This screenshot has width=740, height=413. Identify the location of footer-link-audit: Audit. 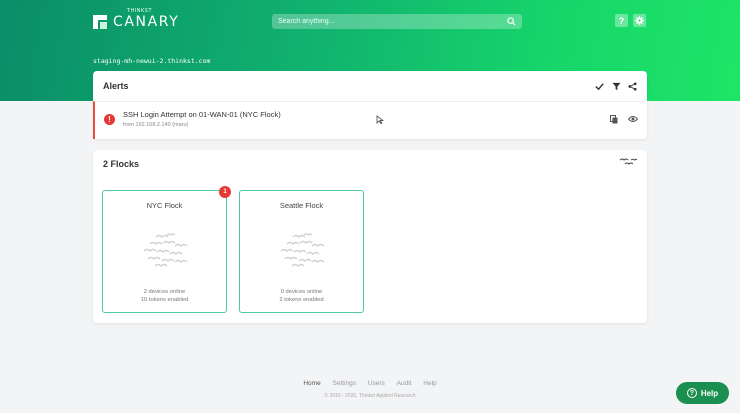
(404, 383).